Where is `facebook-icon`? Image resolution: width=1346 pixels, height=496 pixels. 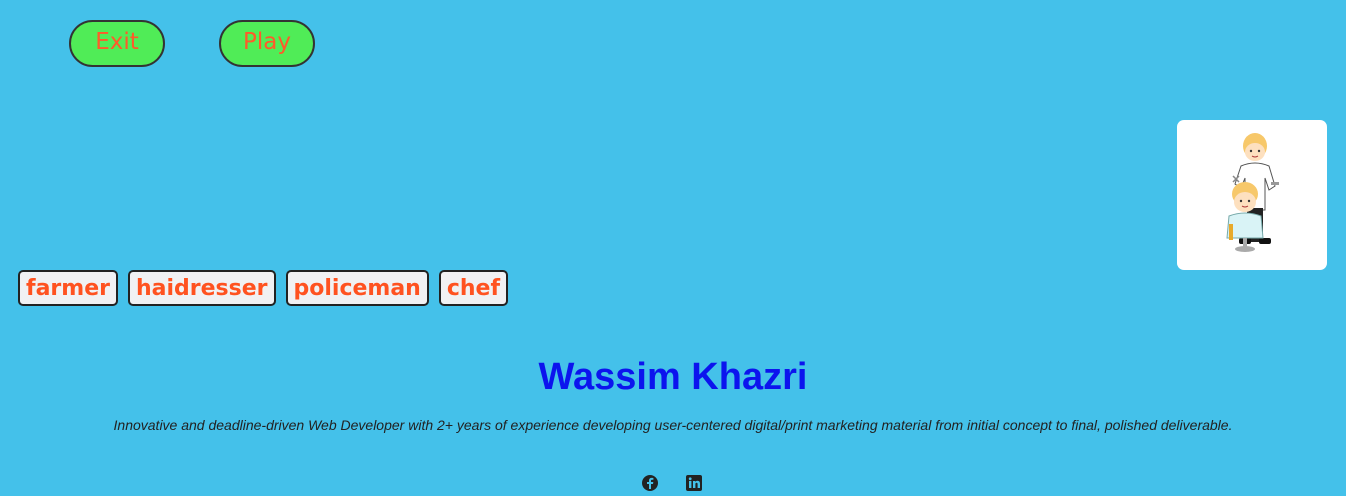 facebook-icon is located at coordinates (650, 483).